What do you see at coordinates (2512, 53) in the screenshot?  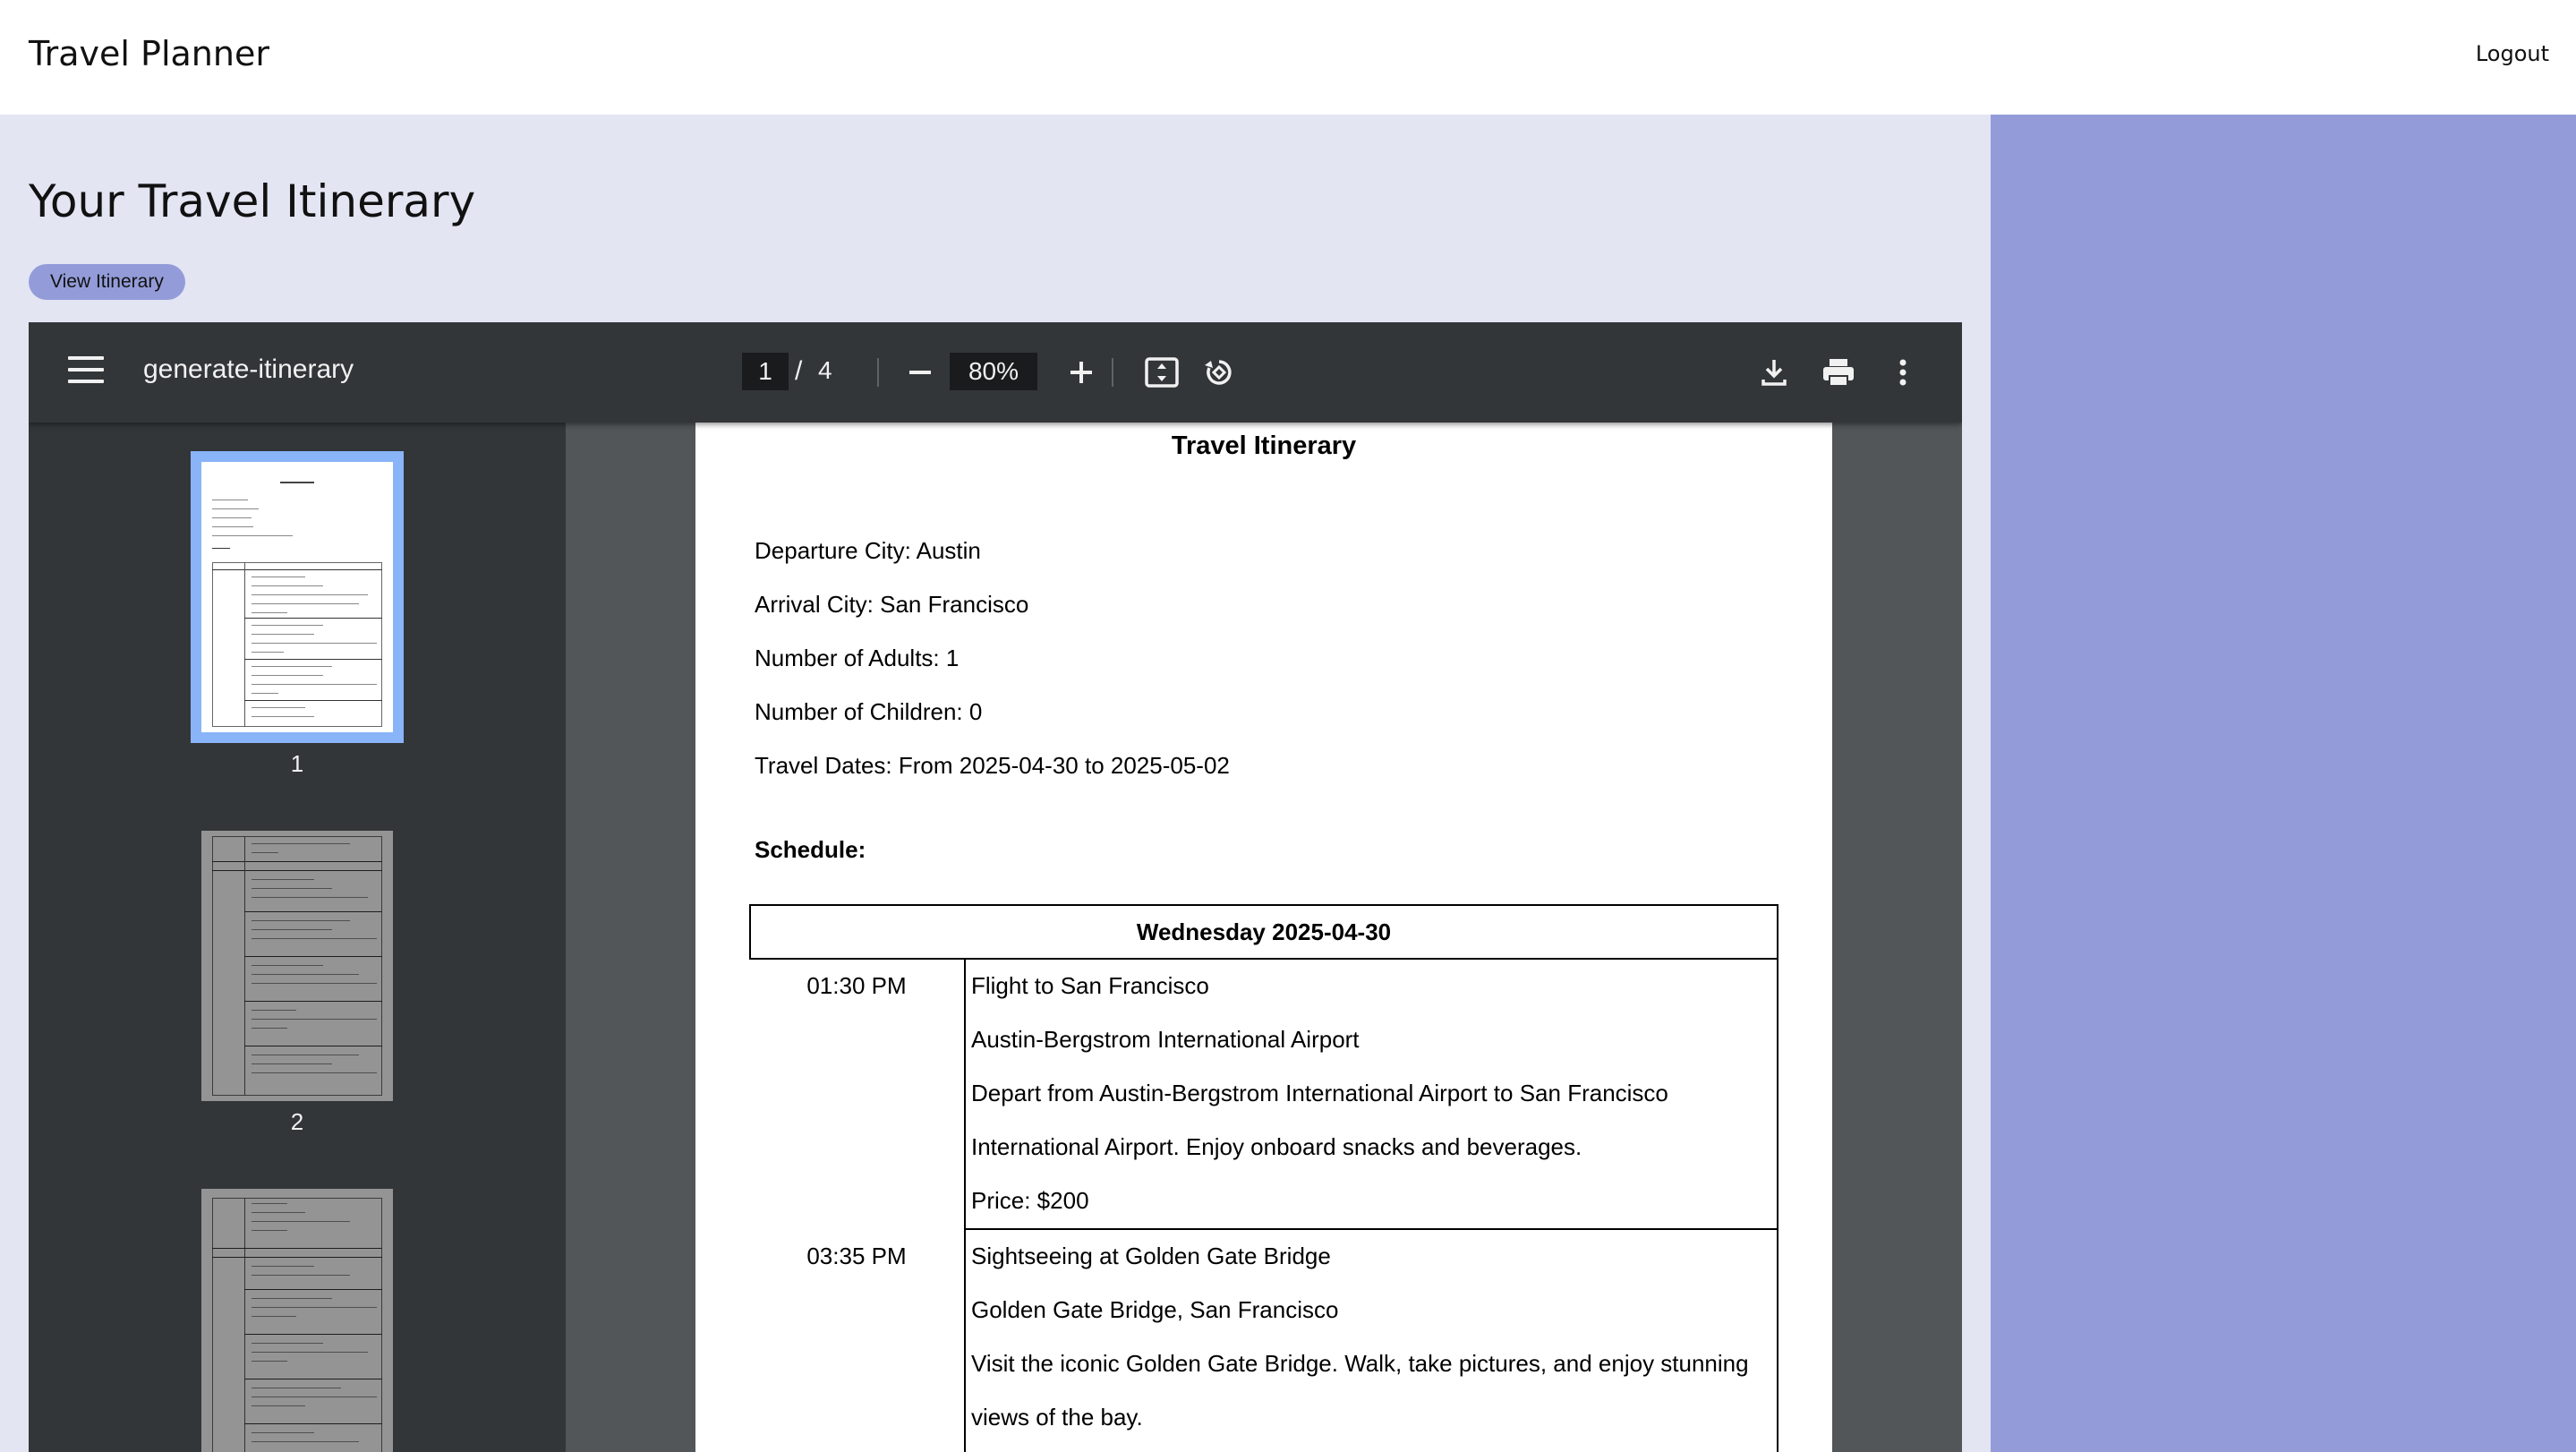 I see `logout-link: Logout` at bounding box center [2512, 53].